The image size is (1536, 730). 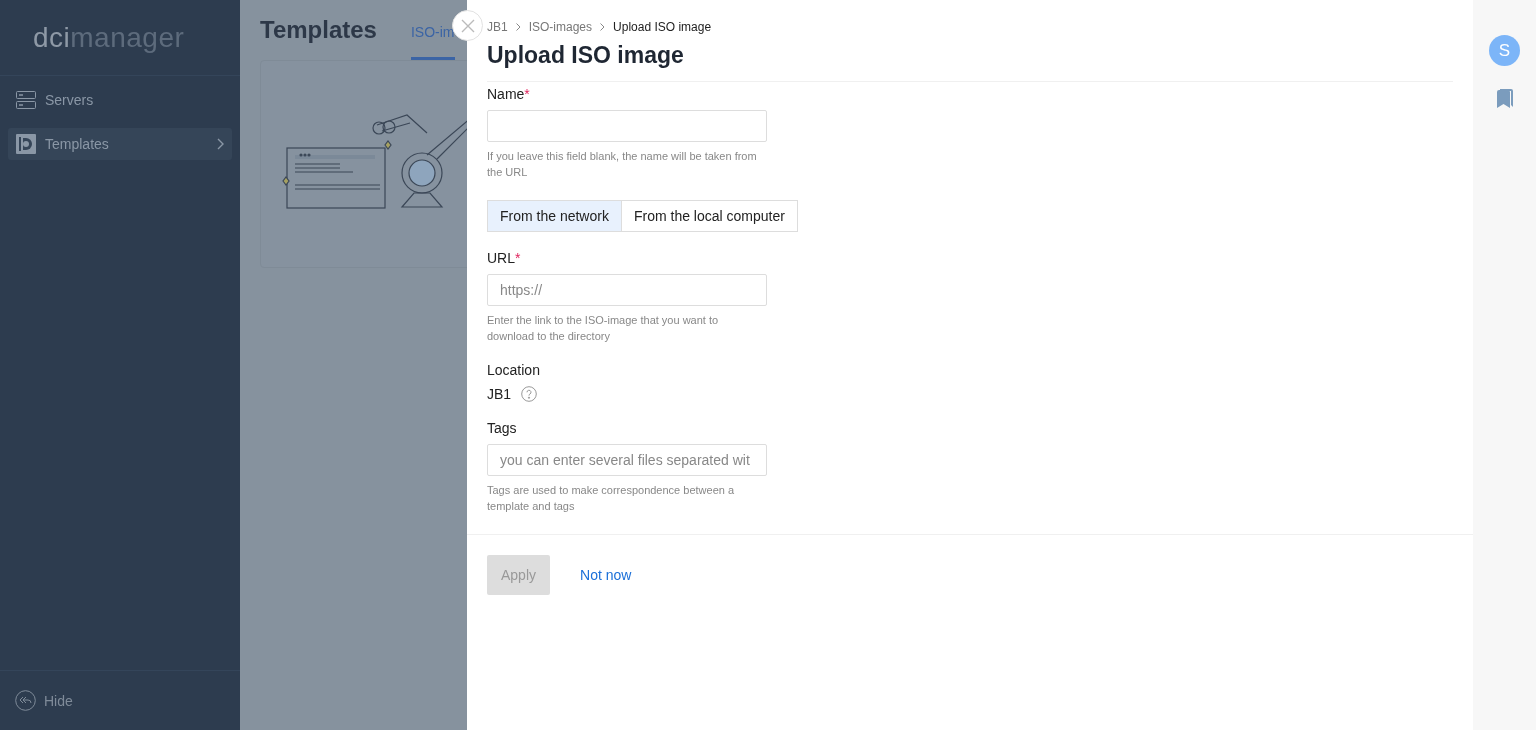 What do you see at coordinates (970, 62) in the screenshot?
I see `panel-title: Upload ISO image` at bounding box center [970, 62].